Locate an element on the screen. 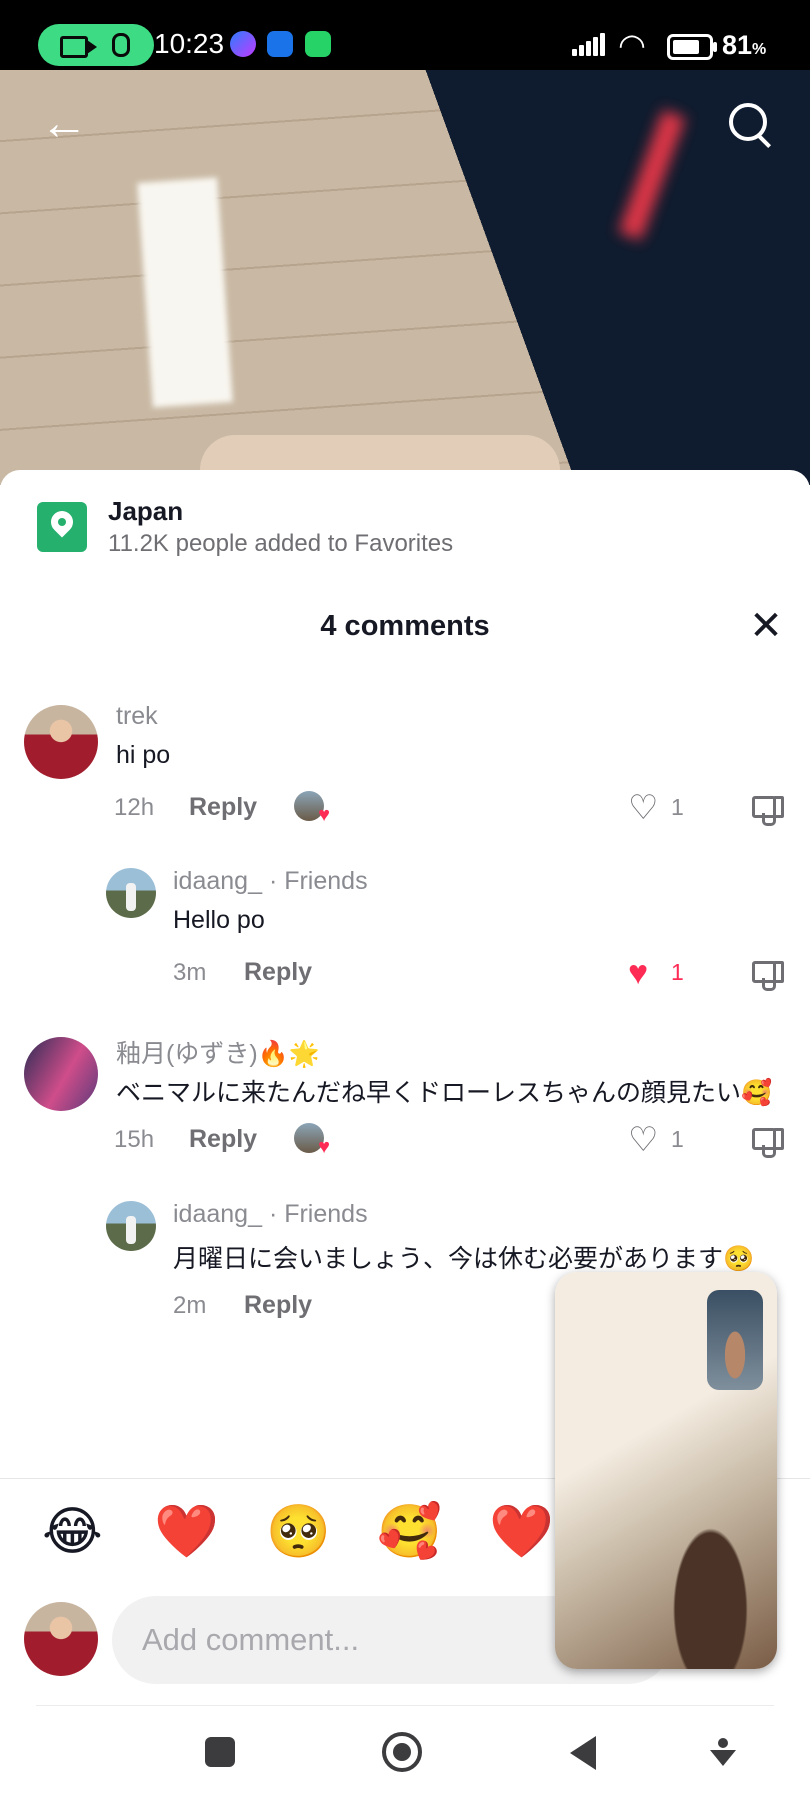 This screenshot has height=1800, width=810. search-icon is located at coordinates (750, 124).